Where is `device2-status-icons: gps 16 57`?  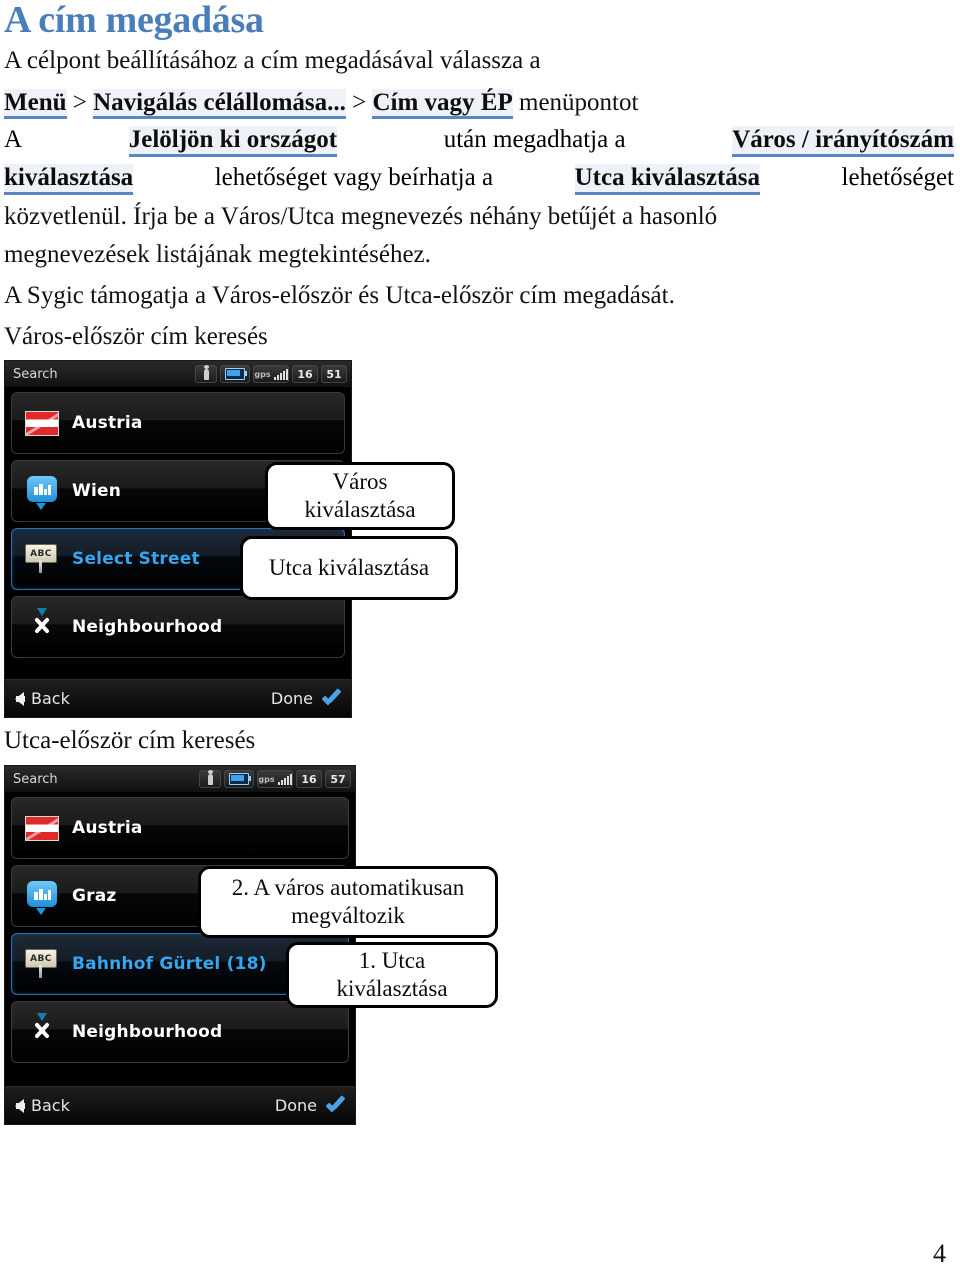
device2-status-icons: gps 16 57 is located at coordinates (275, 778).